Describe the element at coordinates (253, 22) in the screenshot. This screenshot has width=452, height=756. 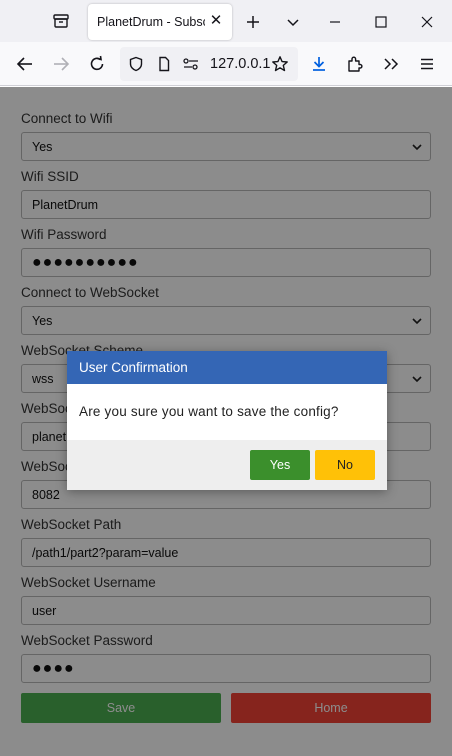
I see `new-tab-icon` at that location.